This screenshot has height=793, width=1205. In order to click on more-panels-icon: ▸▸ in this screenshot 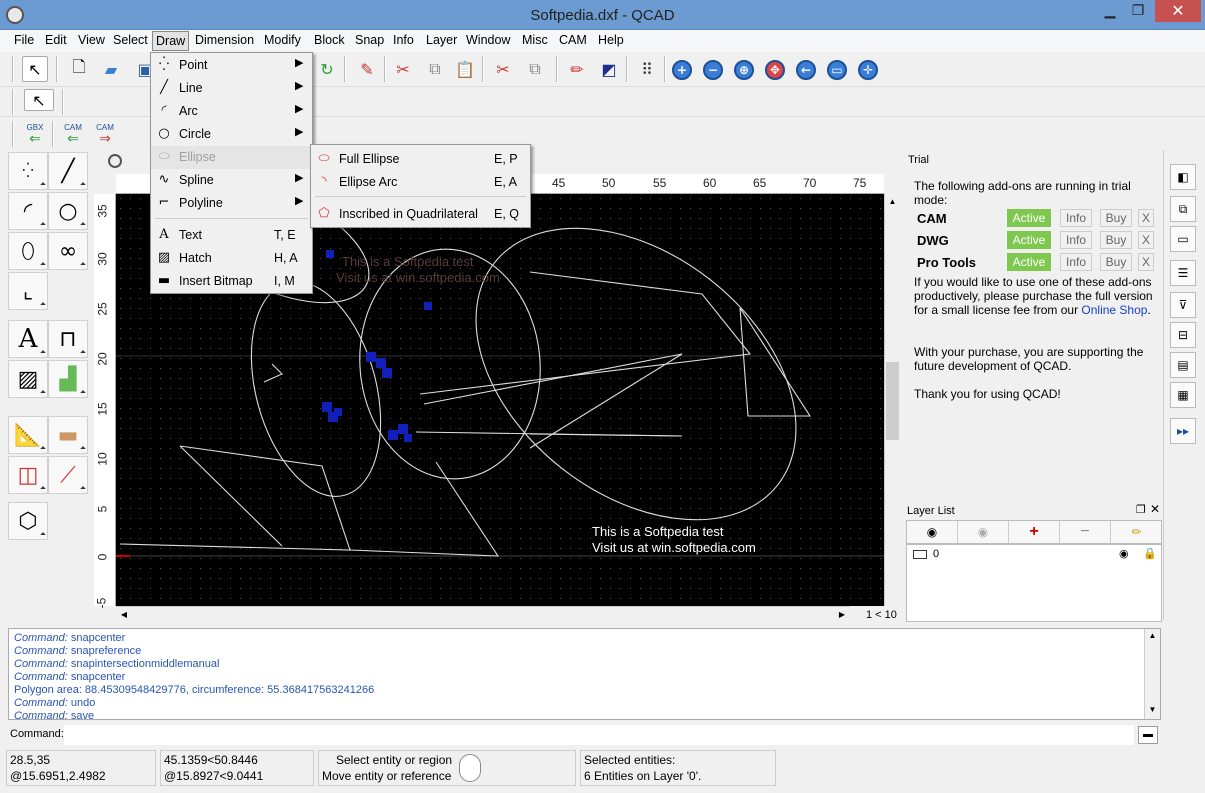, I will do `click(1183, 431)`.